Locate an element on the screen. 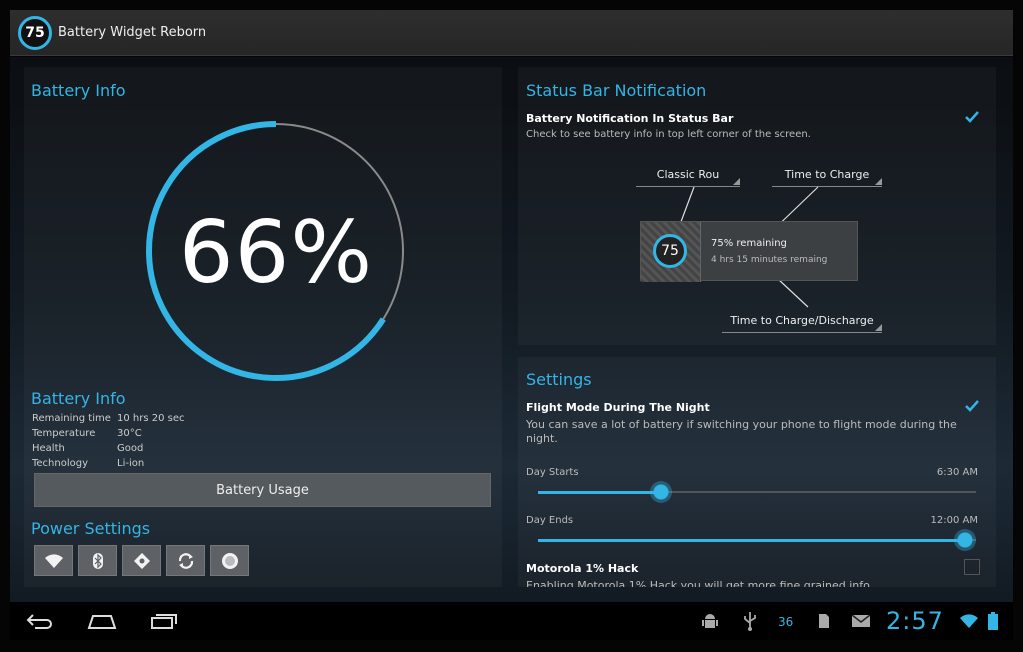  bluetooth-icon is located at coordinates (97, 560).